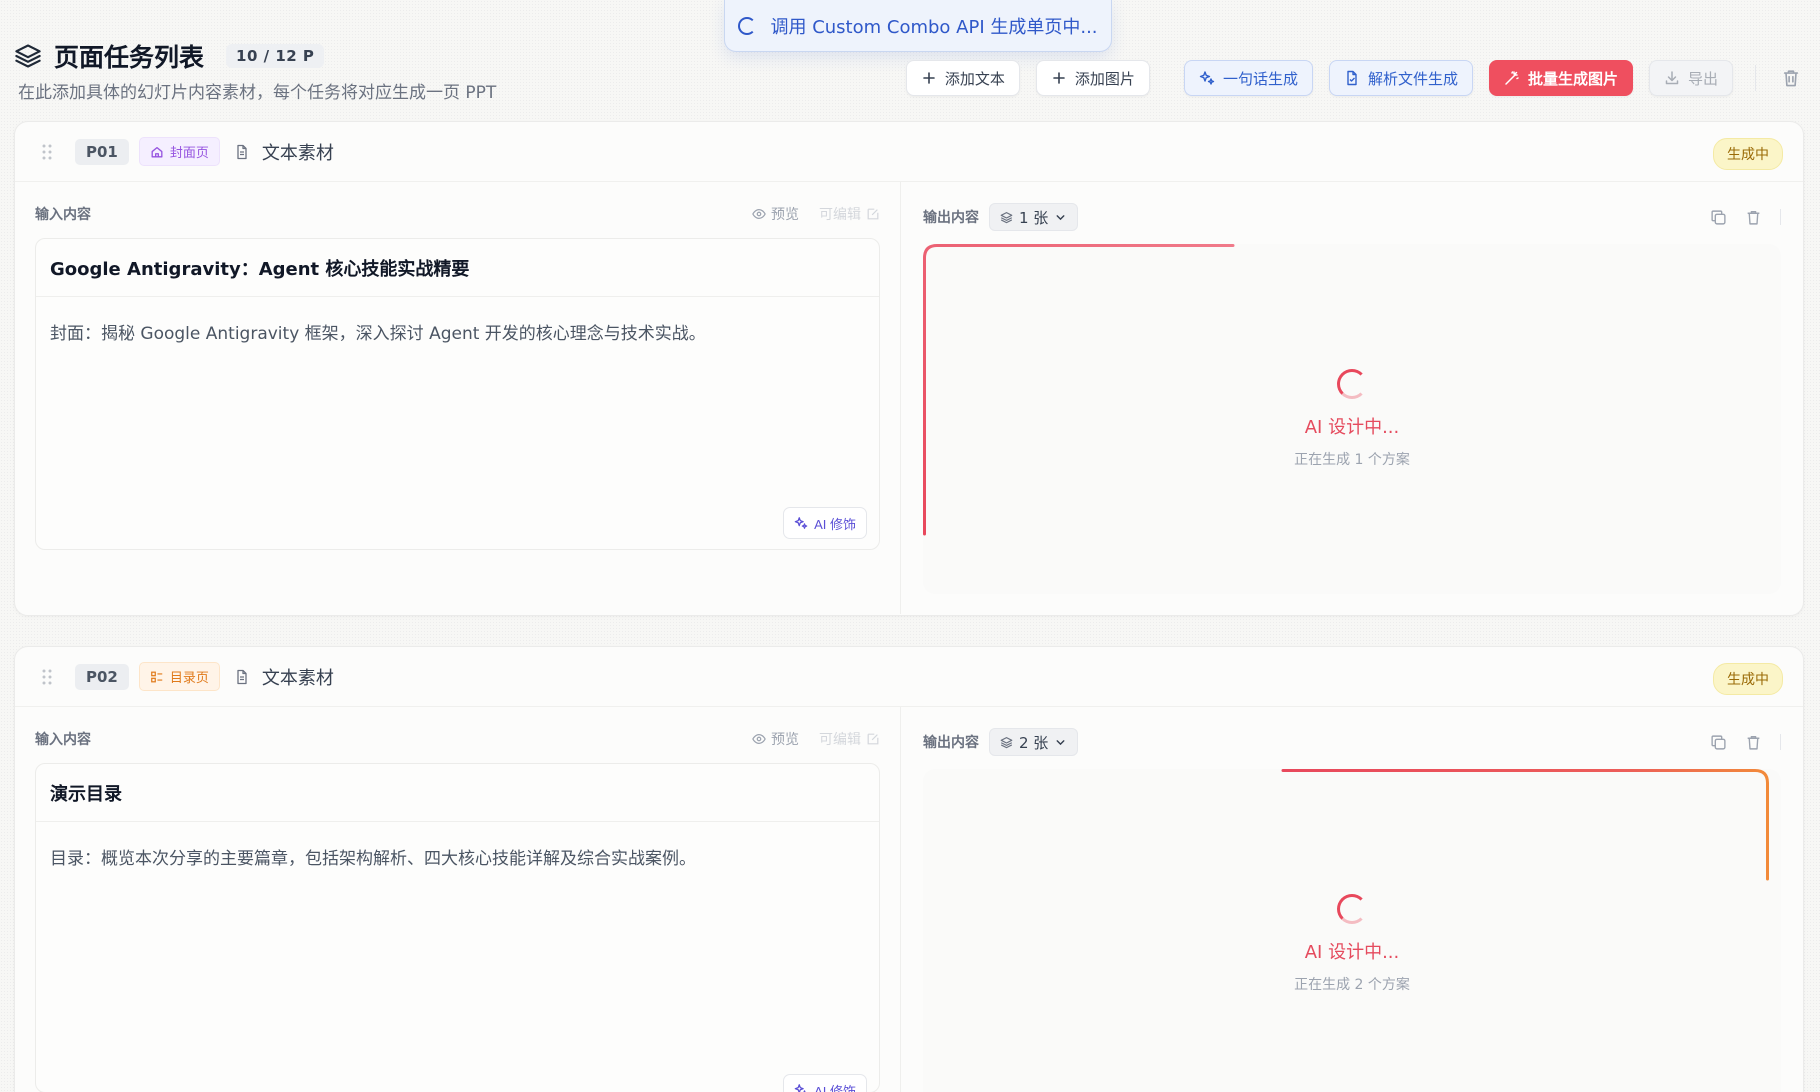 The height and width of the screenshot is (1092, 1820). Describe the element at coordinates (275, 56) in the screenshot. I see `page-count-badge: 10 / 12 P` at that location.